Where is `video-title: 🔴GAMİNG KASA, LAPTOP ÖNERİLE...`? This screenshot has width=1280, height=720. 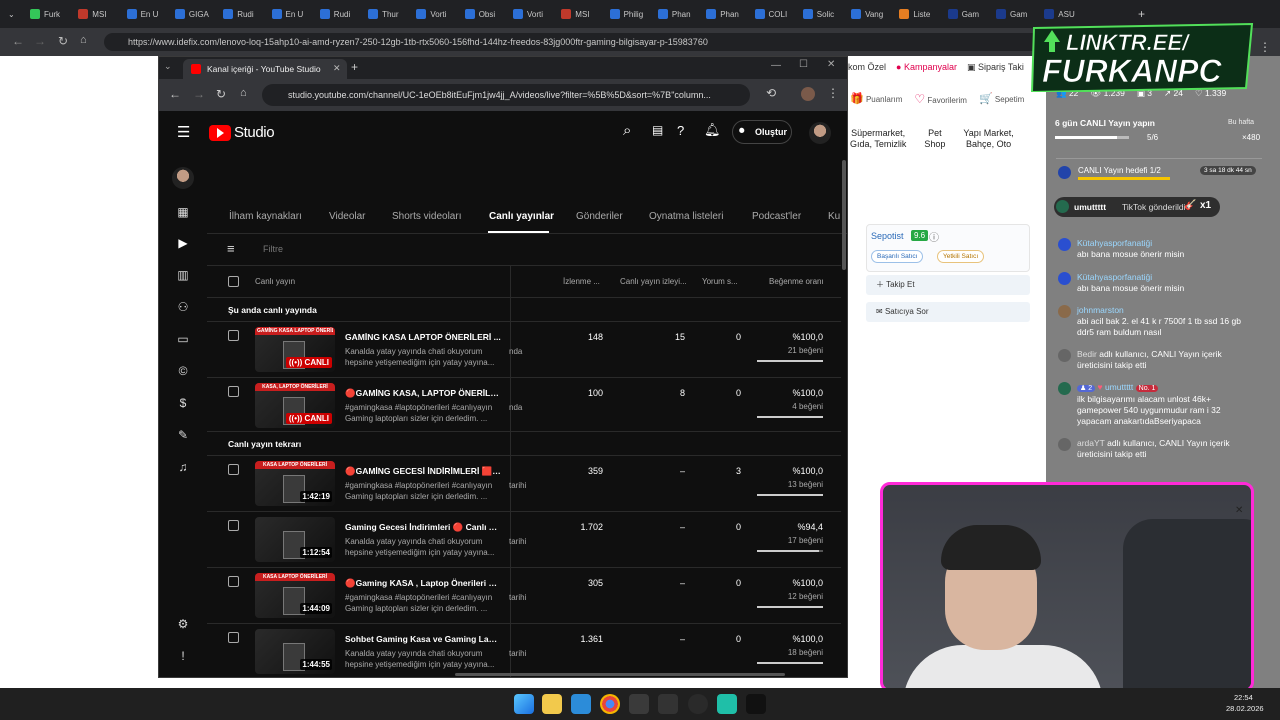
video-title: 🔴GAMİNG KASA, LAPTOP ÖNERİLE... is located at coordinates (423, 393).